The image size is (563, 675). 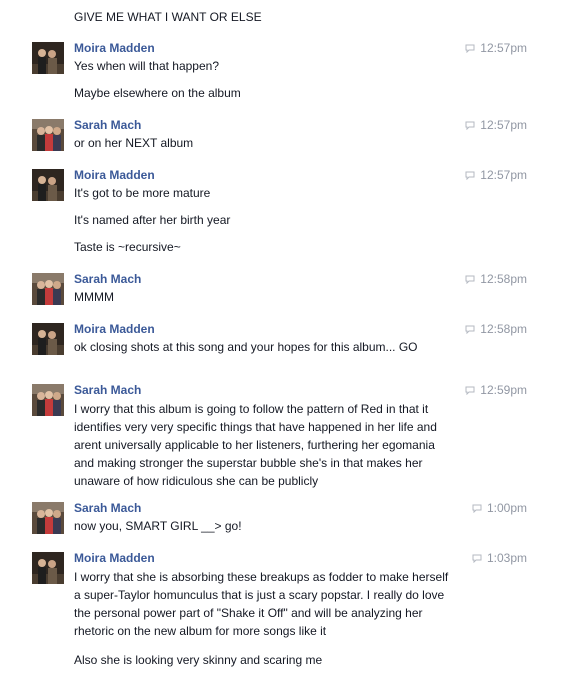 I want to click on message-text: now you, SMART GIRL __> go!, so click(x=158, y=526).